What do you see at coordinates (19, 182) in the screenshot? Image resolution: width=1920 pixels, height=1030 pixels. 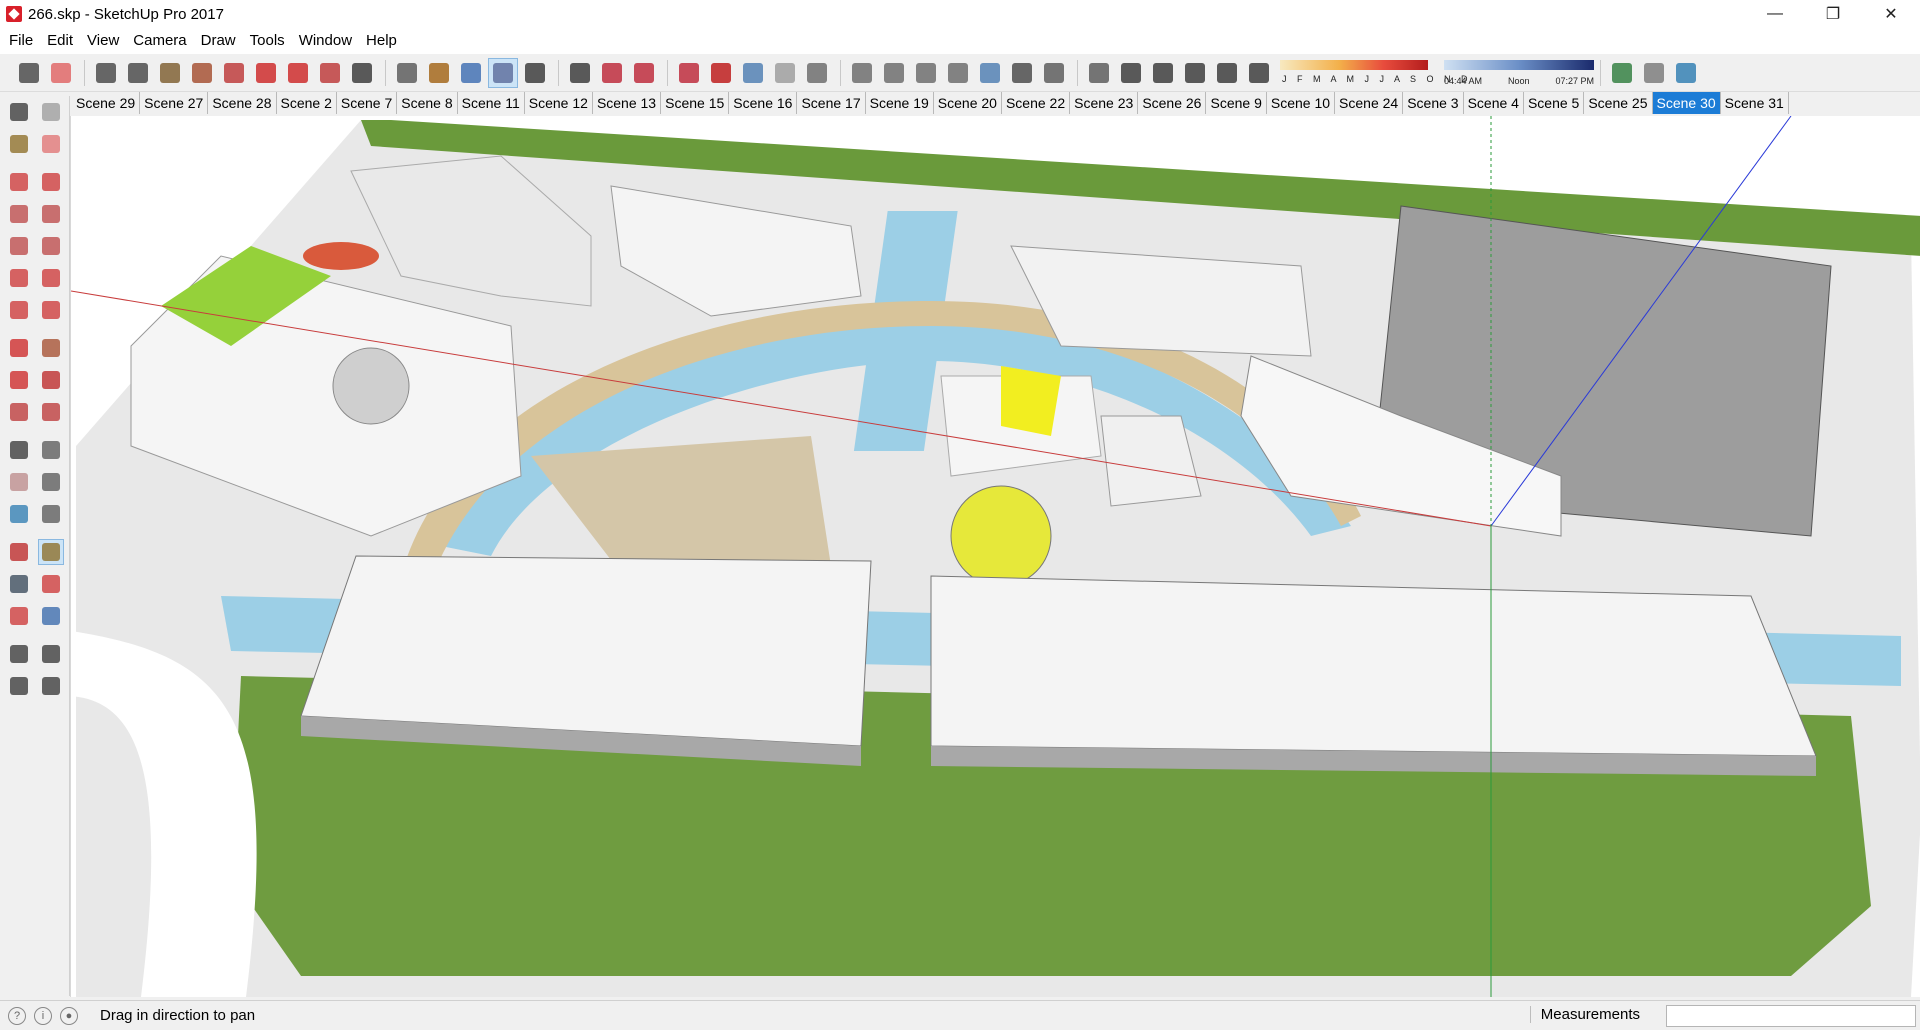 I see `line-tool` at bounding box center [19, 182].